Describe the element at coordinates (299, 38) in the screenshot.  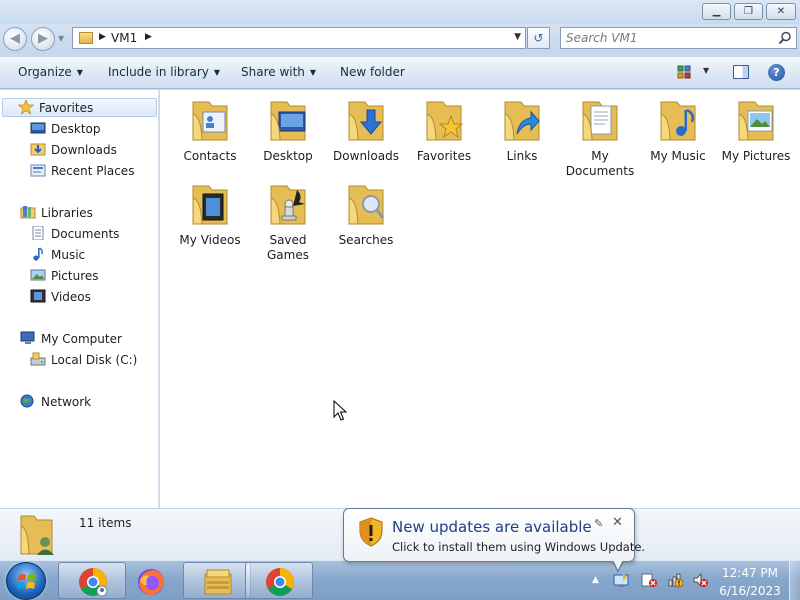
I see `address-bar: ▶ VM1 ▶ ▼` at that location.